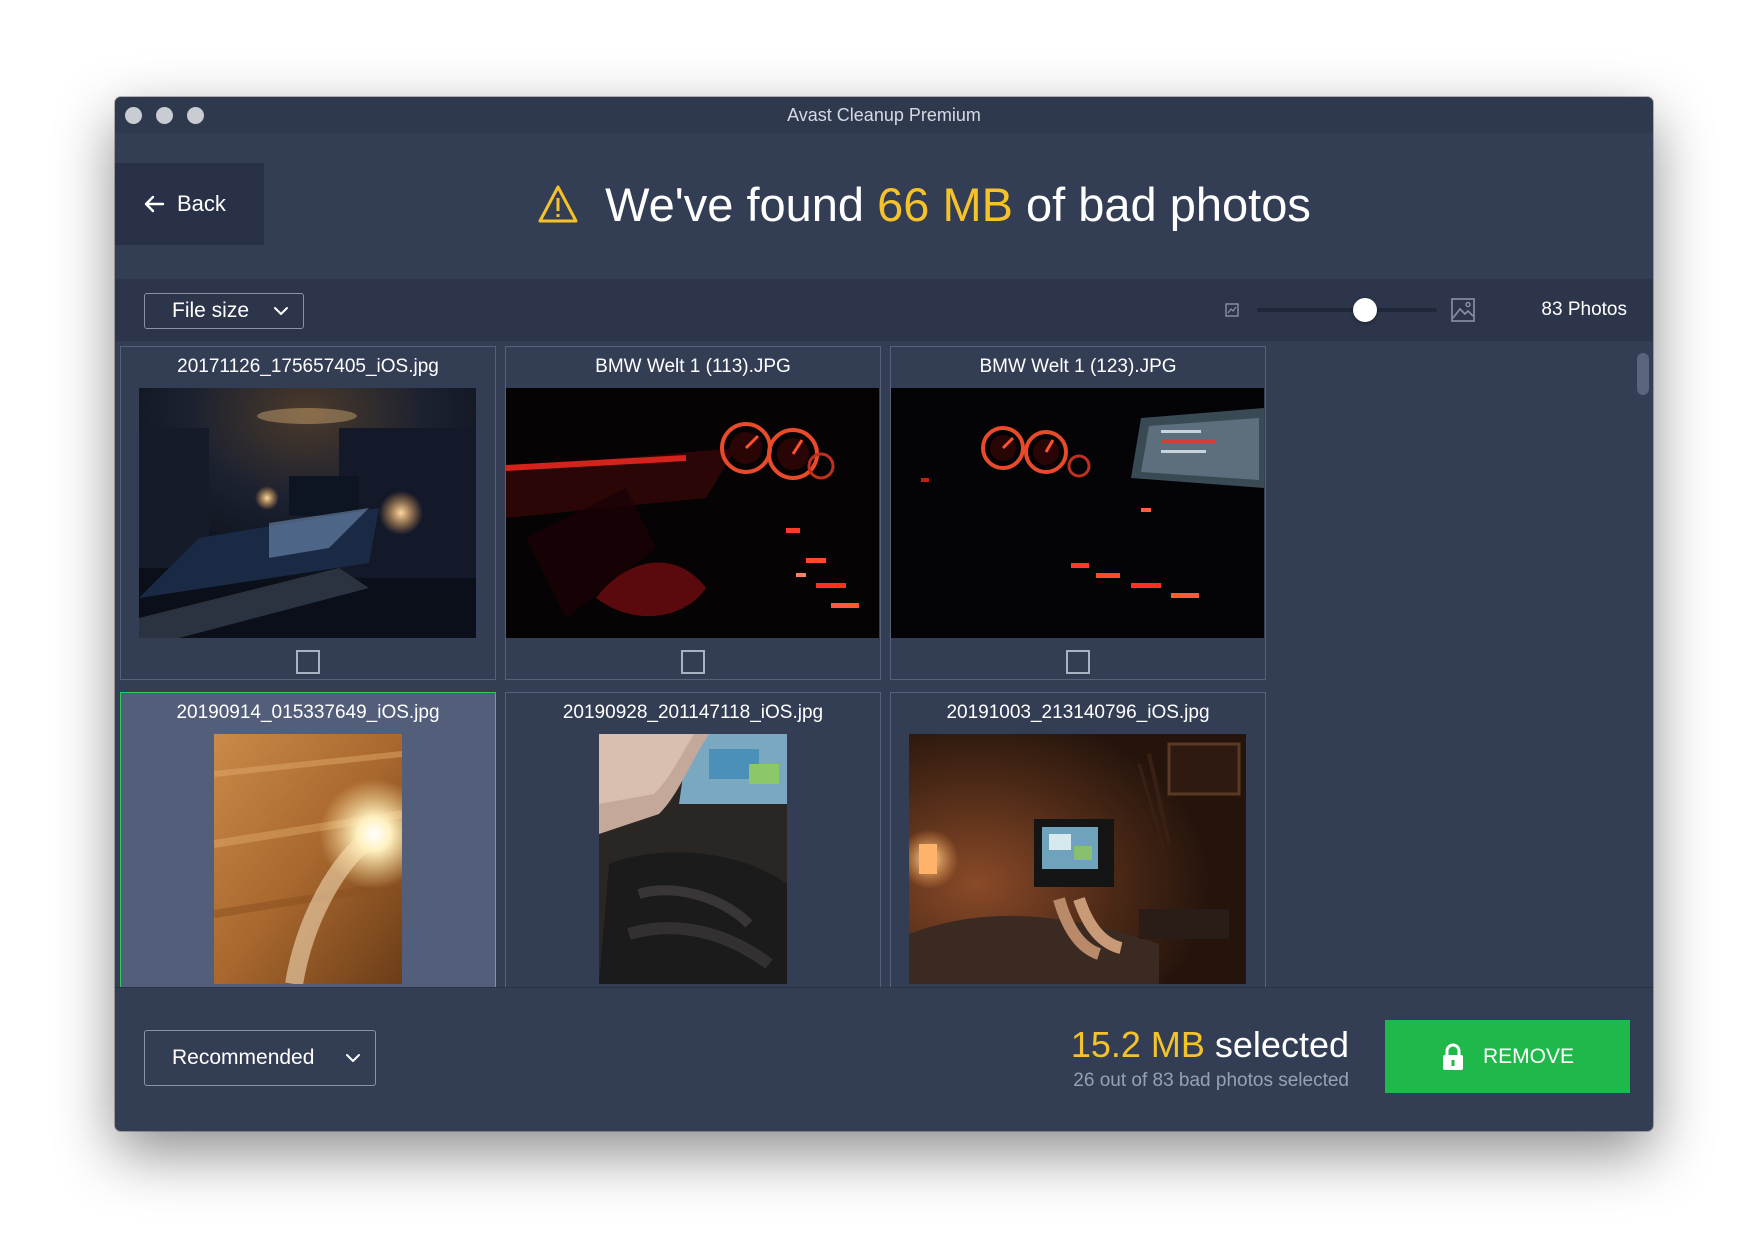  What do you see at coordinates (558, 204) in the screenshot?
I see `warning-icon` at bounding box center [558, 204].